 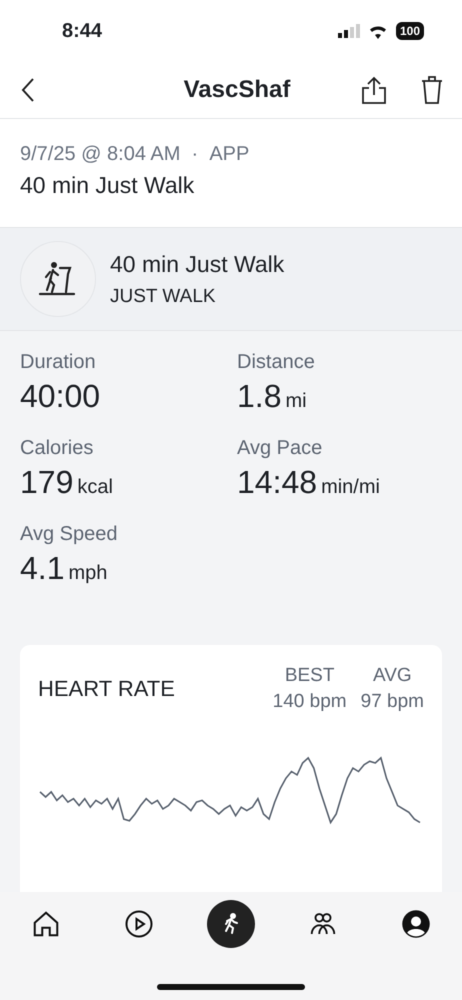 I want to click on workout-meta: 9/7/25 @ 8:04 AM · APP, so click(x=135, y=154).